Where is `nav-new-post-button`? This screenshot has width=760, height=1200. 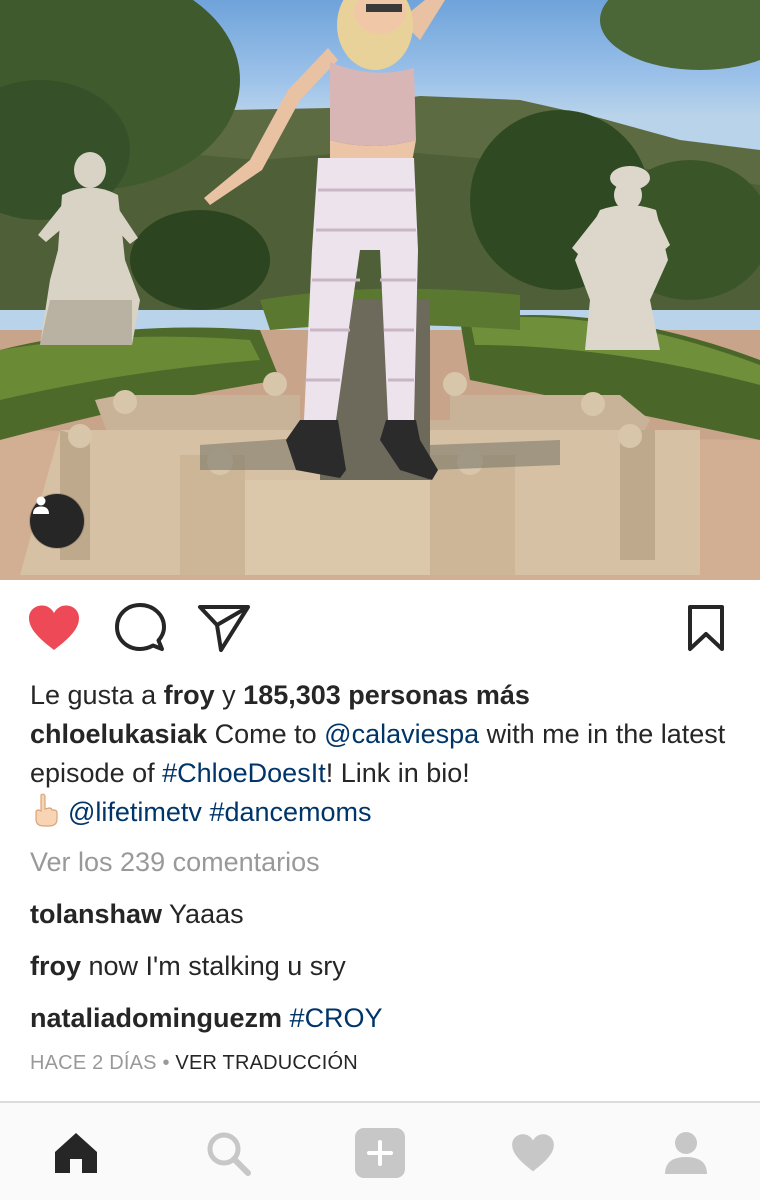
nav-new-post-button is located at coordinates (380, 1153).